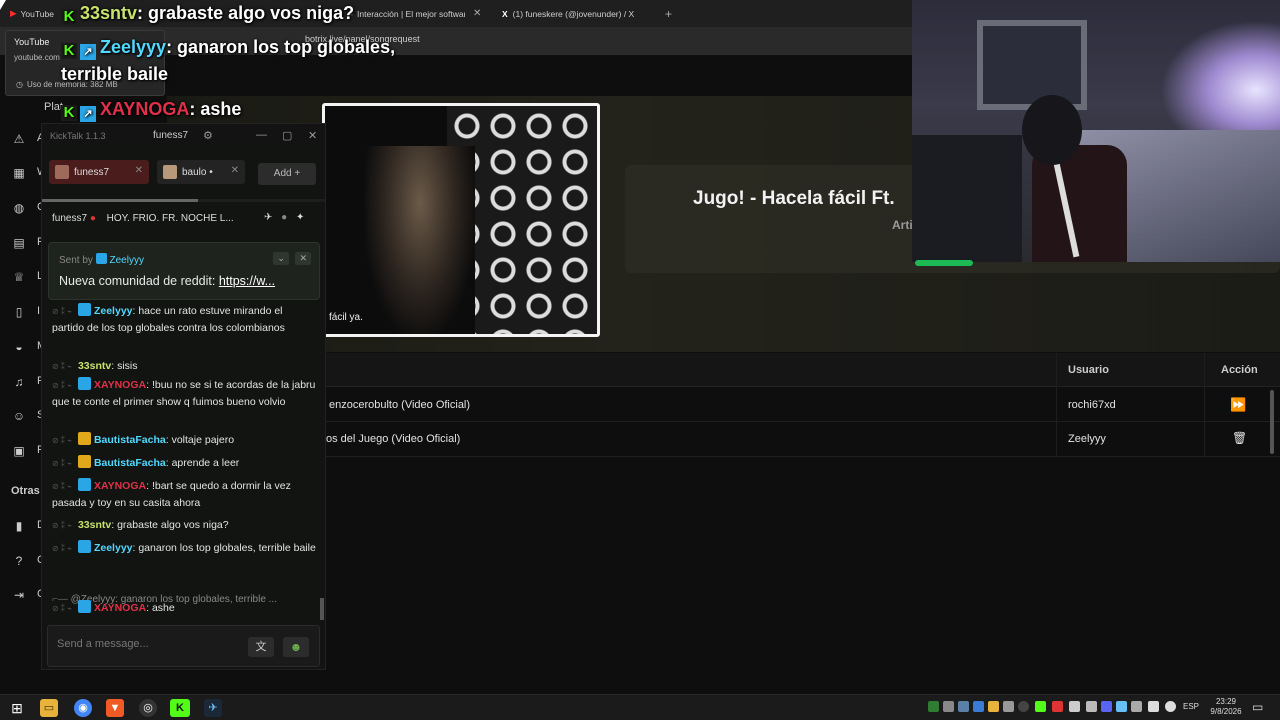  I want to click on mouse-cursor-icon, so click(3, 5).